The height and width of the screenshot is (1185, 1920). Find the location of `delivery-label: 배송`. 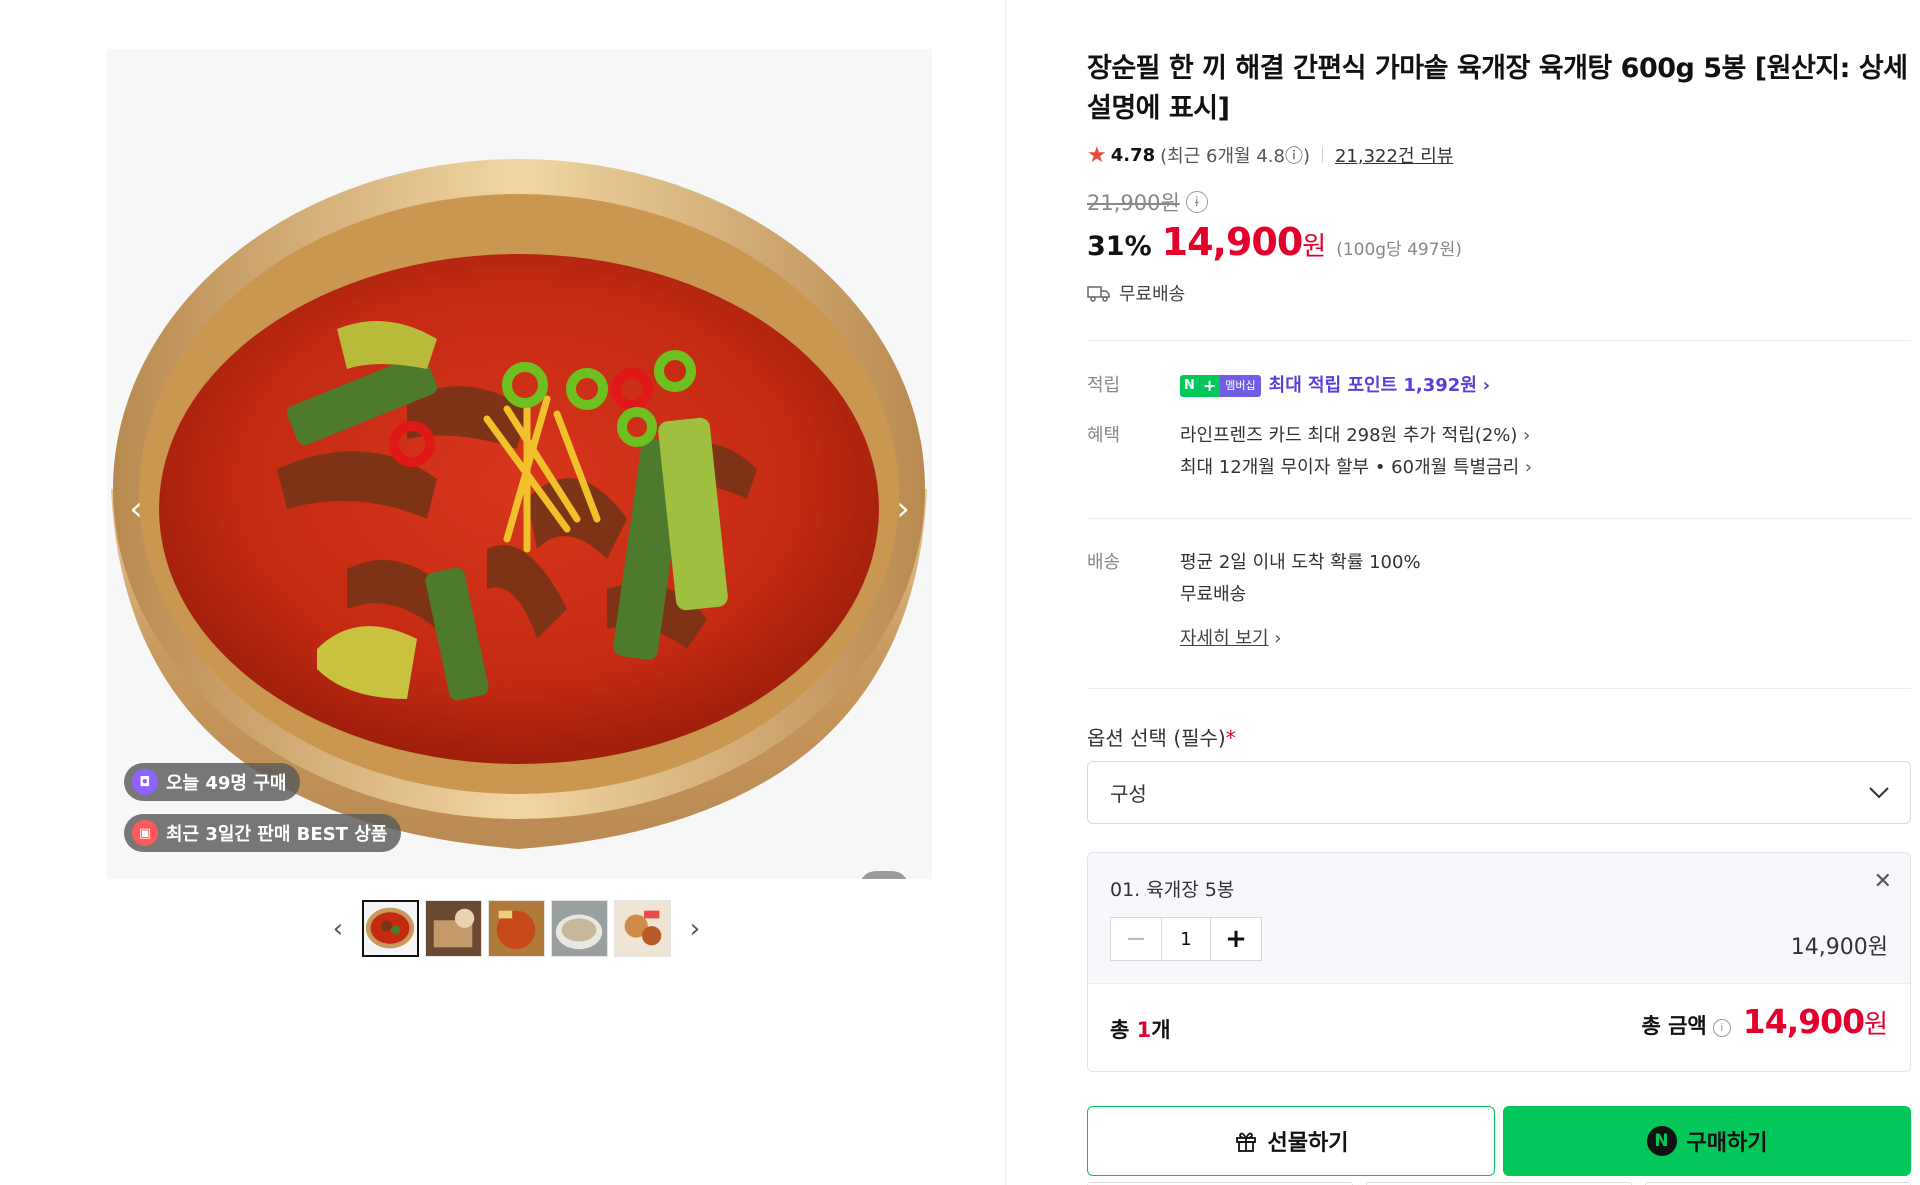

delivery-label: 배송 is located at coordinates (1104, 562).